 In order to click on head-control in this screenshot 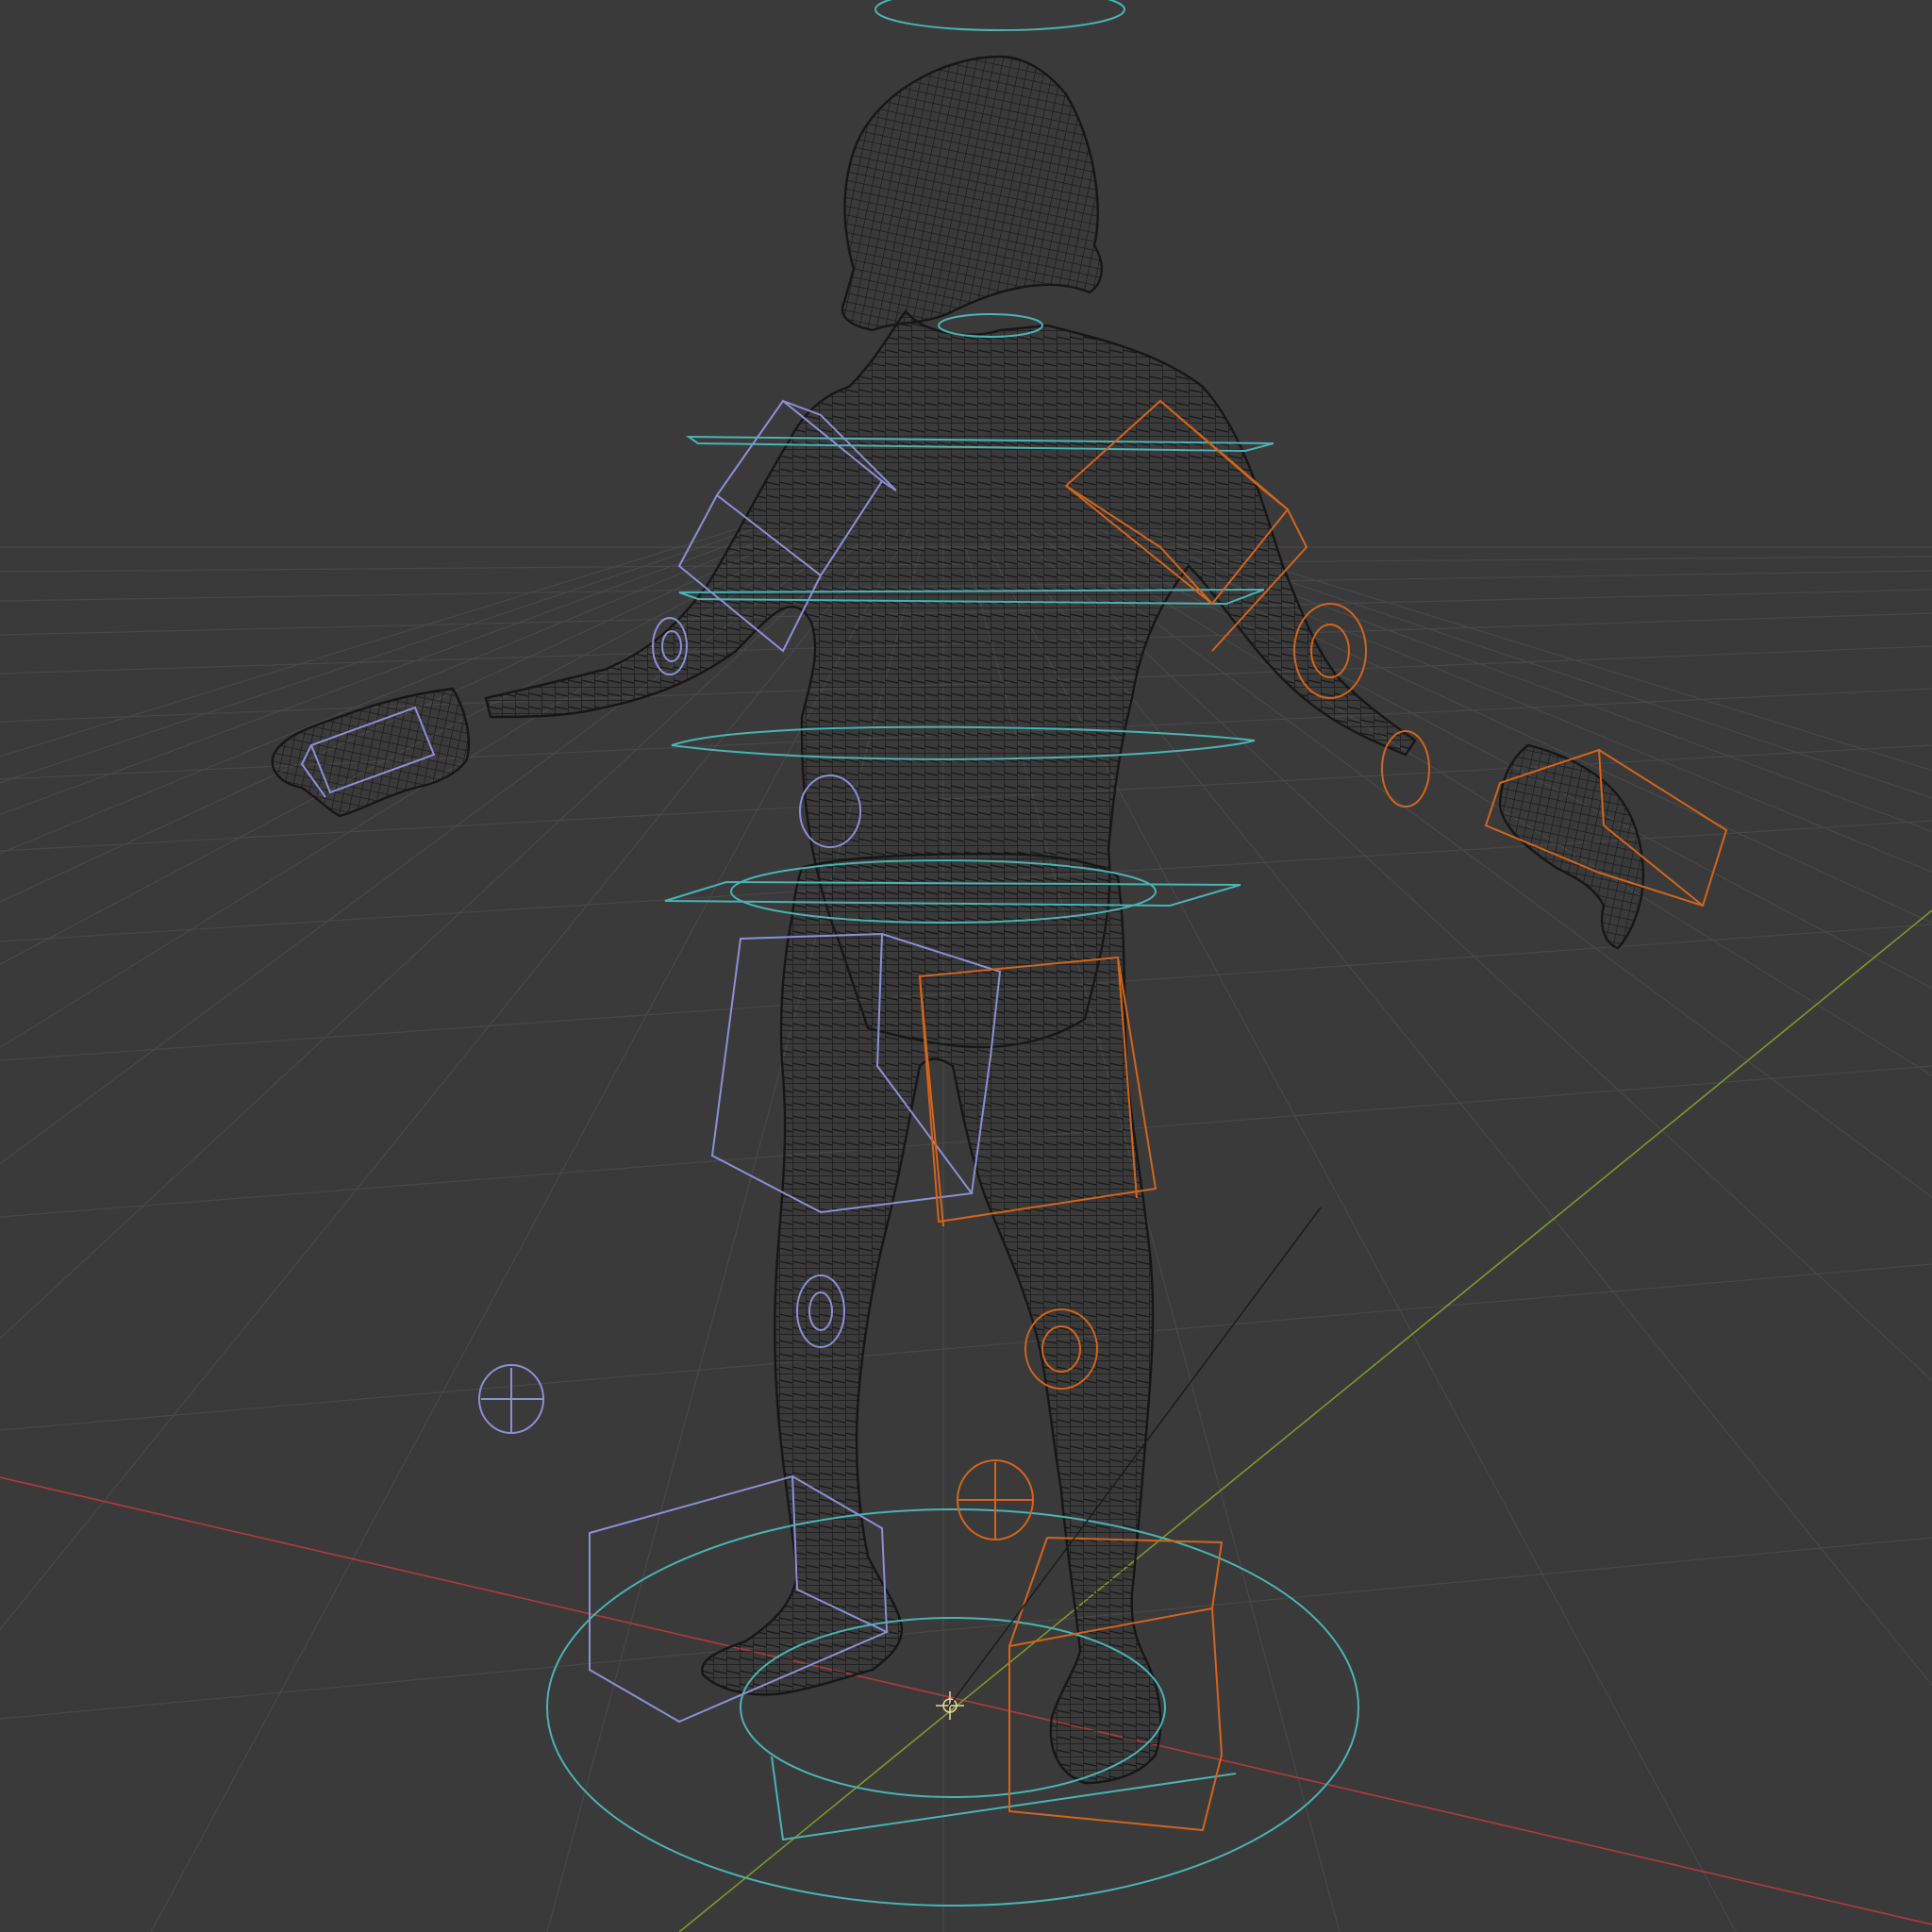, I will do `click(999, 16)`.